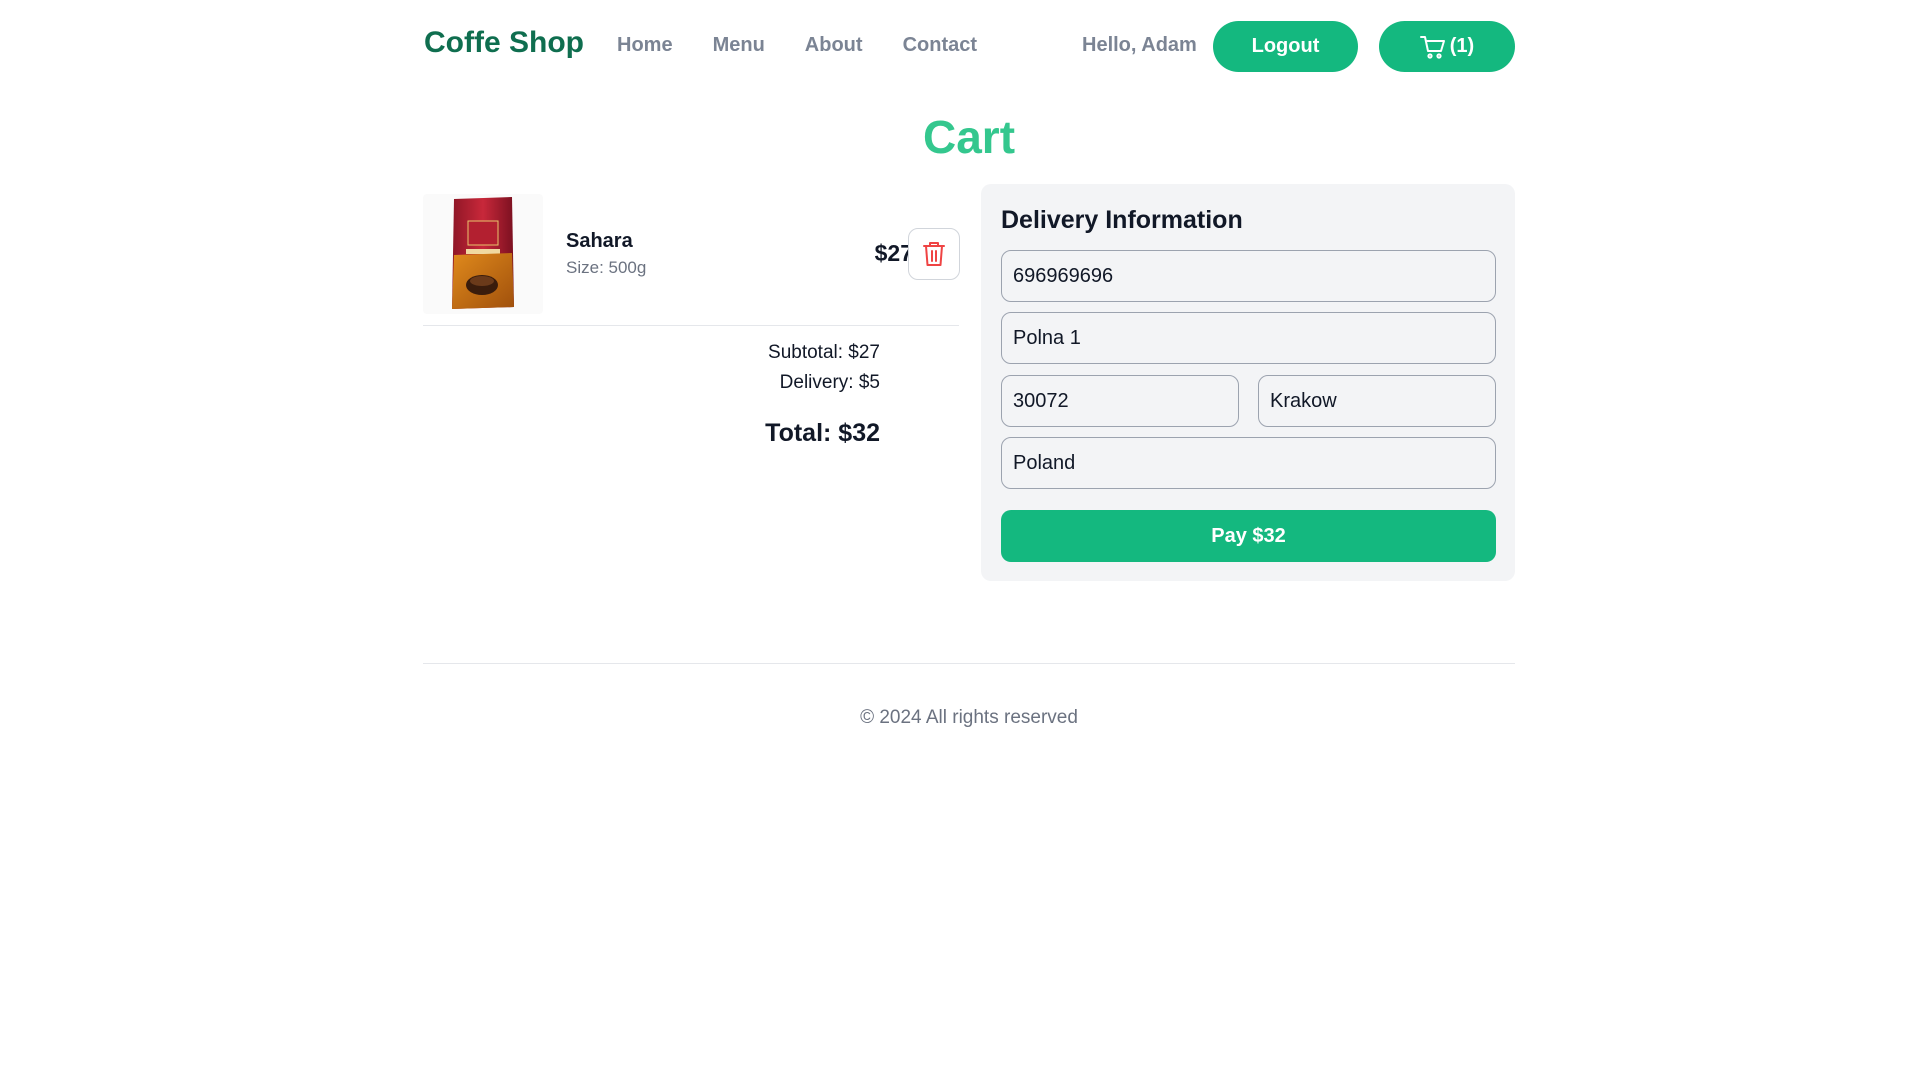  What do you see at coordinates (1285, 46) in the screenshot?
I see `logout-button: Logout` at bounding box center [1285, 46].